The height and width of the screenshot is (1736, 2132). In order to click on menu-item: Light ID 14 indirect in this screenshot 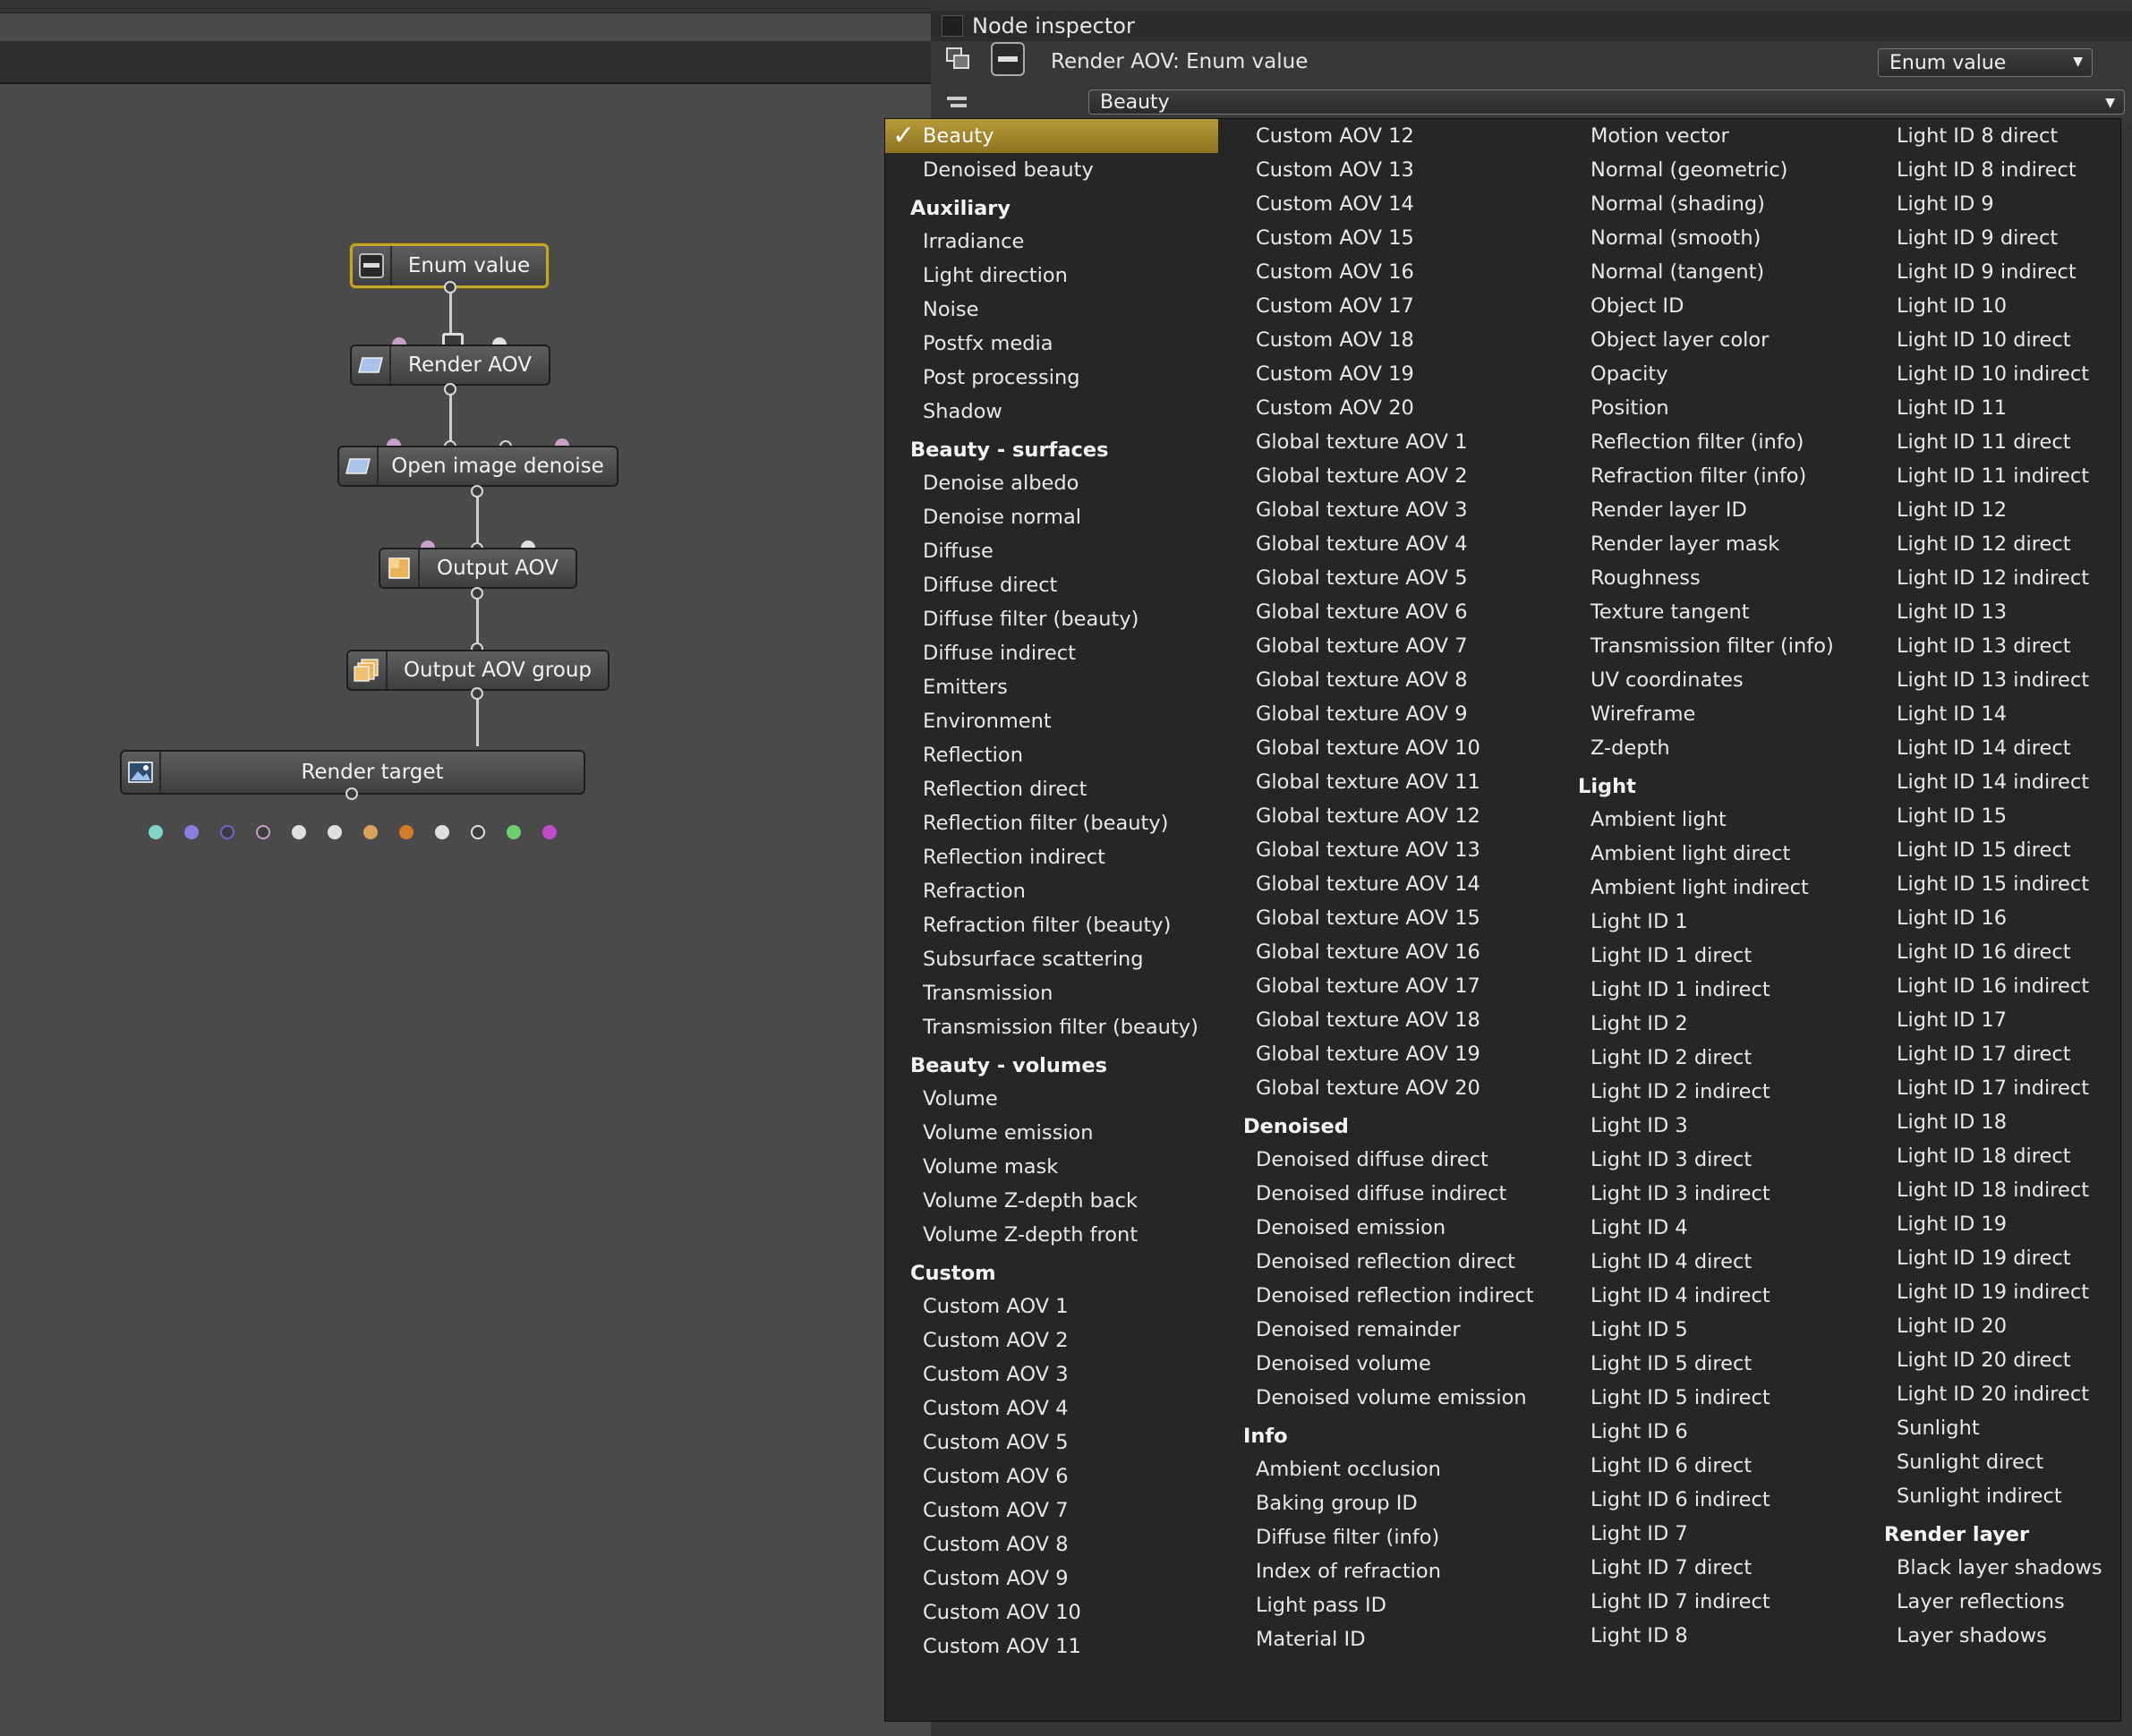, I will do `click(1991, 782)`.